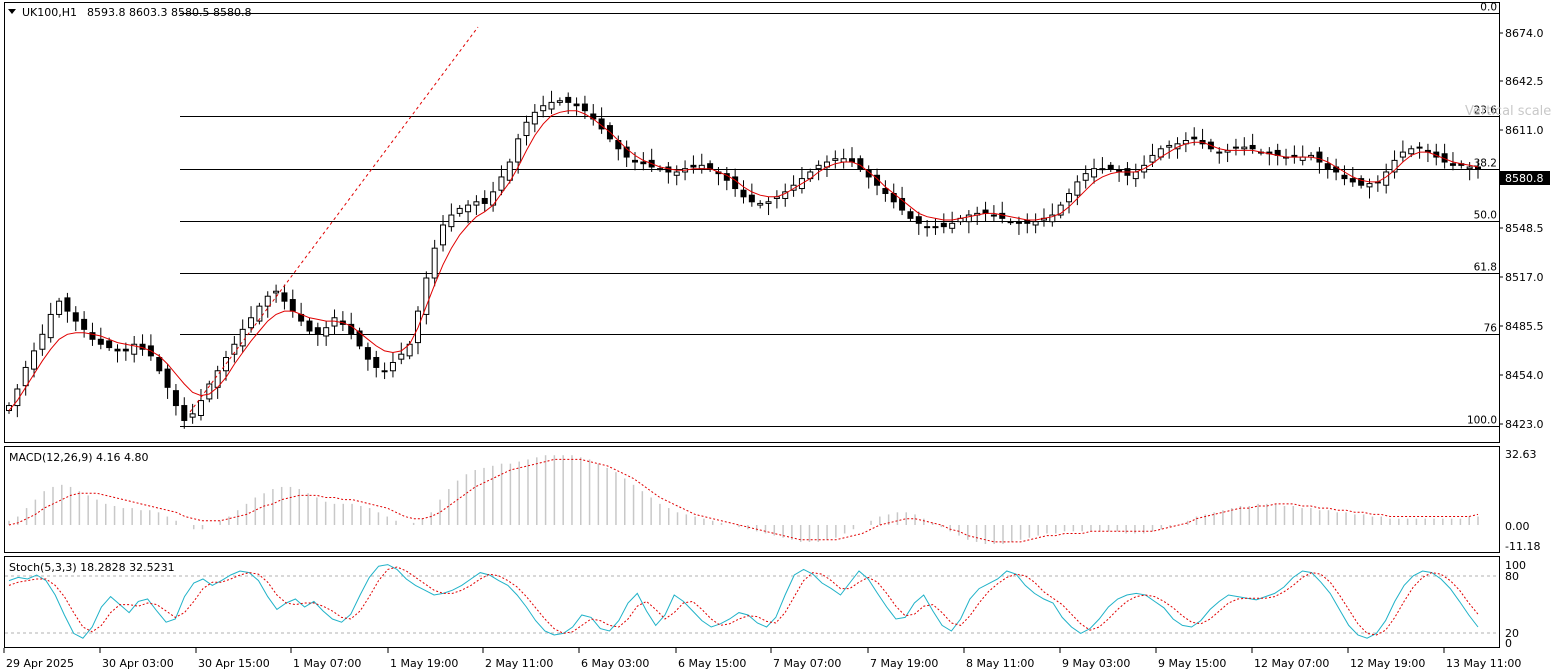  Describe the element at coordinates (1524, 130) in the screenshot. I see `price-tick: 8611.0` at that location.